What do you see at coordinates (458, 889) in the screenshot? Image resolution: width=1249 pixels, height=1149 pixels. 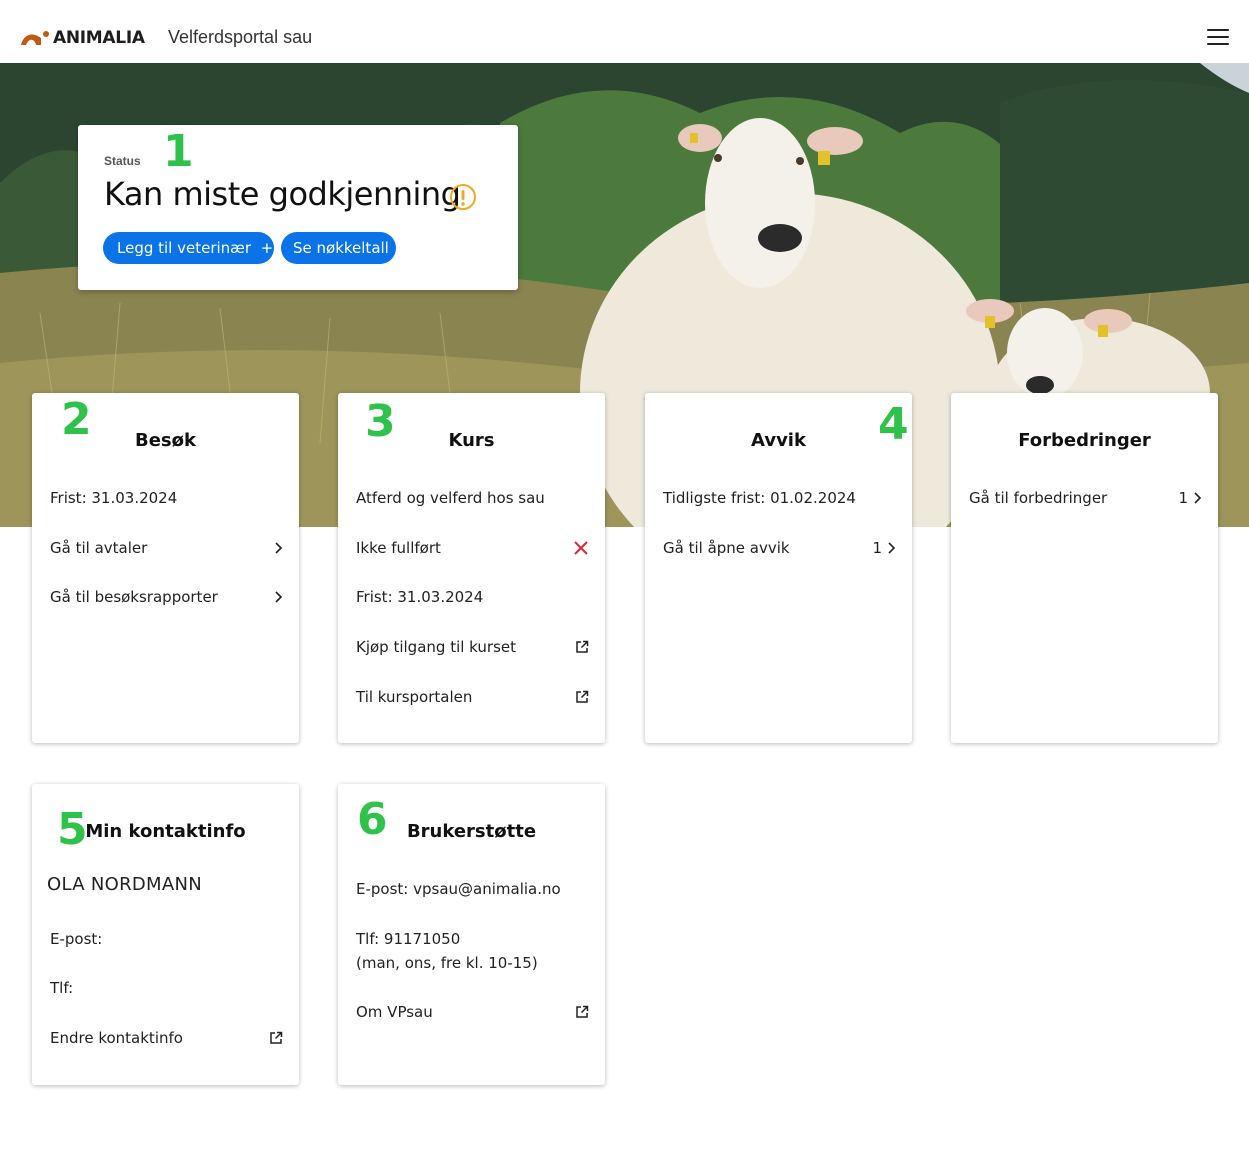 I see `support-email-text: E-post: vpsau@animalia.no` at bounding box center [458, 889].